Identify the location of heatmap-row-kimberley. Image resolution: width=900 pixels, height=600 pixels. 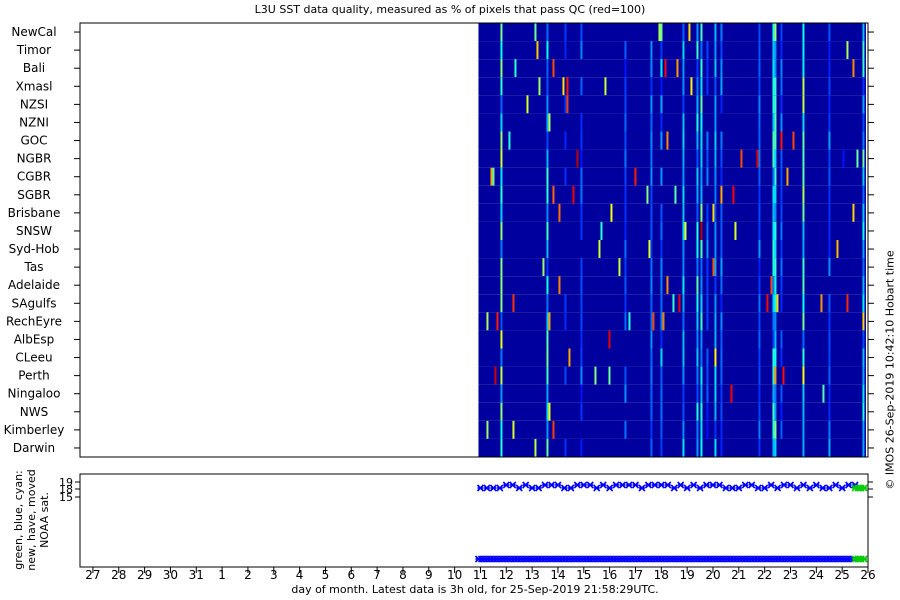
(672, 429).